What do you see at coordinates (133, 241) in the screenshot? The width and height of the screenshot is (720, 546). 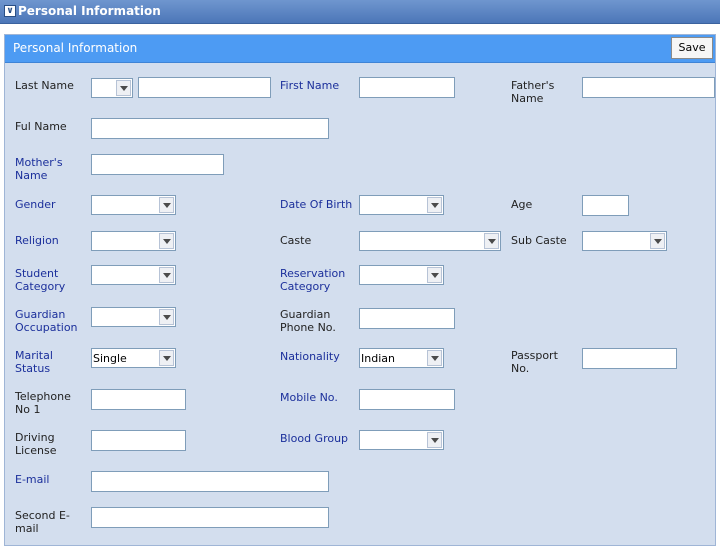 I see `religion-select` at bounding box center [133, 241].